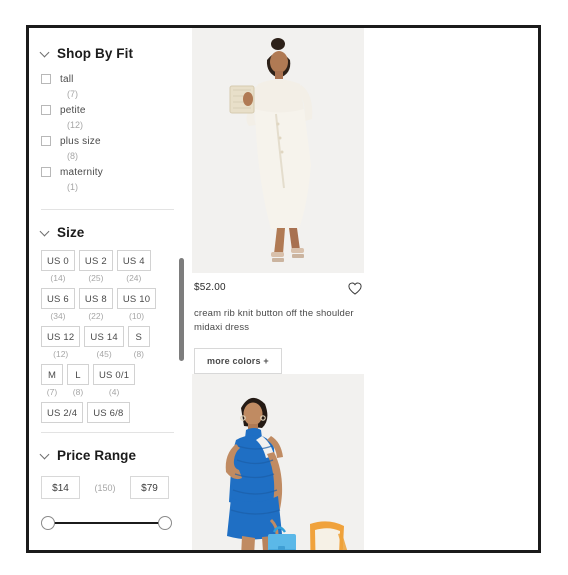 This screenshot has height=575, width=568. I want to click on filter-label-tall: tall, so click(67, 79).